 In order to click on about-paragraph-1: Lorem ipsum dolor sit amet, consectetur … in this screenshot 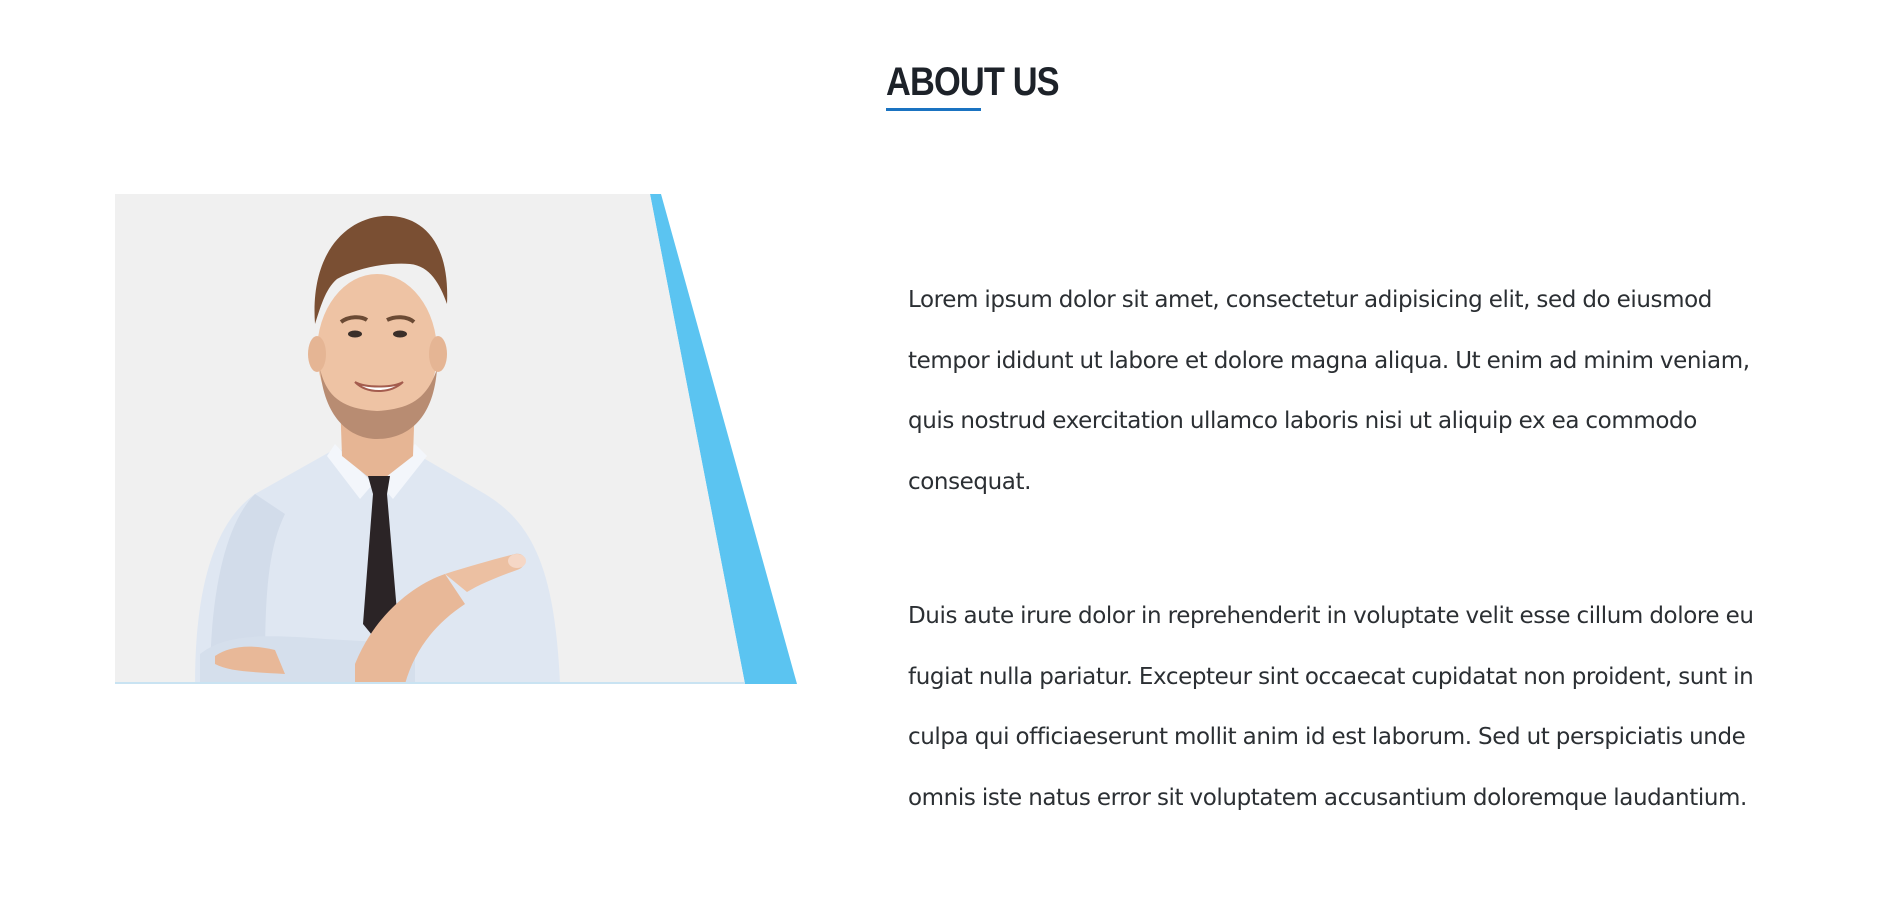, I will do `click(1329, 391)`.